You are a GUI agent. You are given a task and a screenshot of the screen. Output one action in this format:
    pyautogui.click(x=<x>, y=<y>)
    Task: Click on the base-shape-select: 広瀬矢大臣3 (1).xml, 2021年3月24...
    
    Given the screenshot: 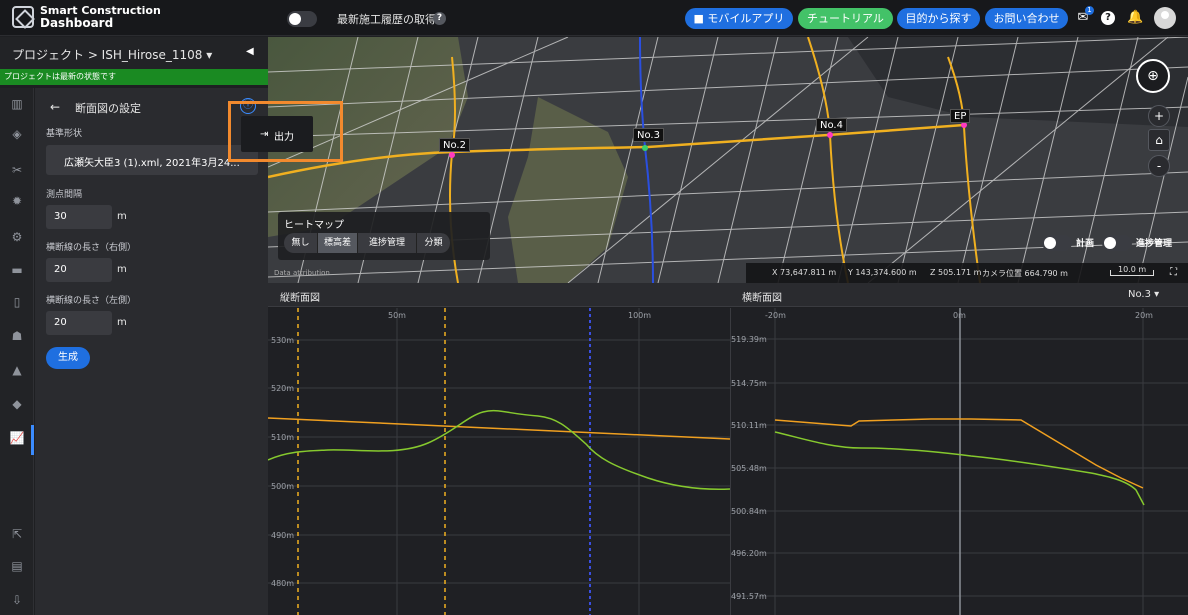 What is the action you would take?
    pyautogui.click(x=152, y=160)
    